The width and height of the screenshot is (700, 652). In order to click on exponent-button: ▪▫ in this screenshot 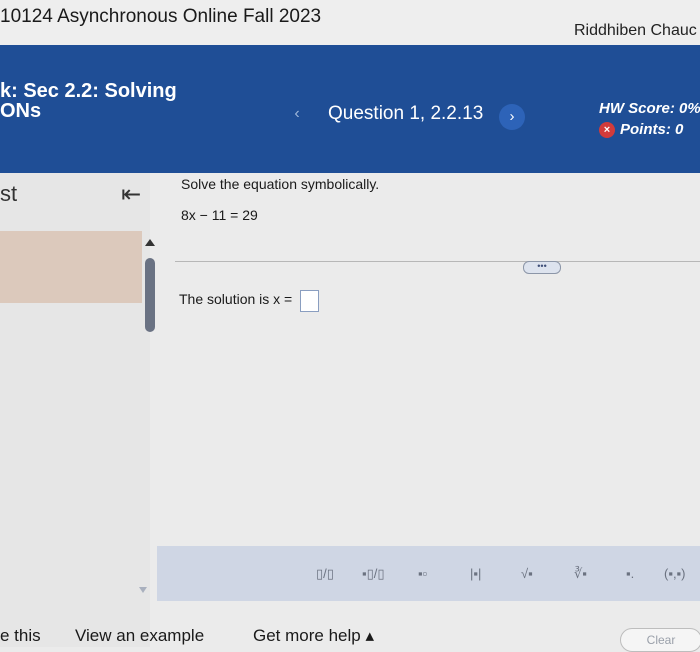, I will do `click(422, 574)`.